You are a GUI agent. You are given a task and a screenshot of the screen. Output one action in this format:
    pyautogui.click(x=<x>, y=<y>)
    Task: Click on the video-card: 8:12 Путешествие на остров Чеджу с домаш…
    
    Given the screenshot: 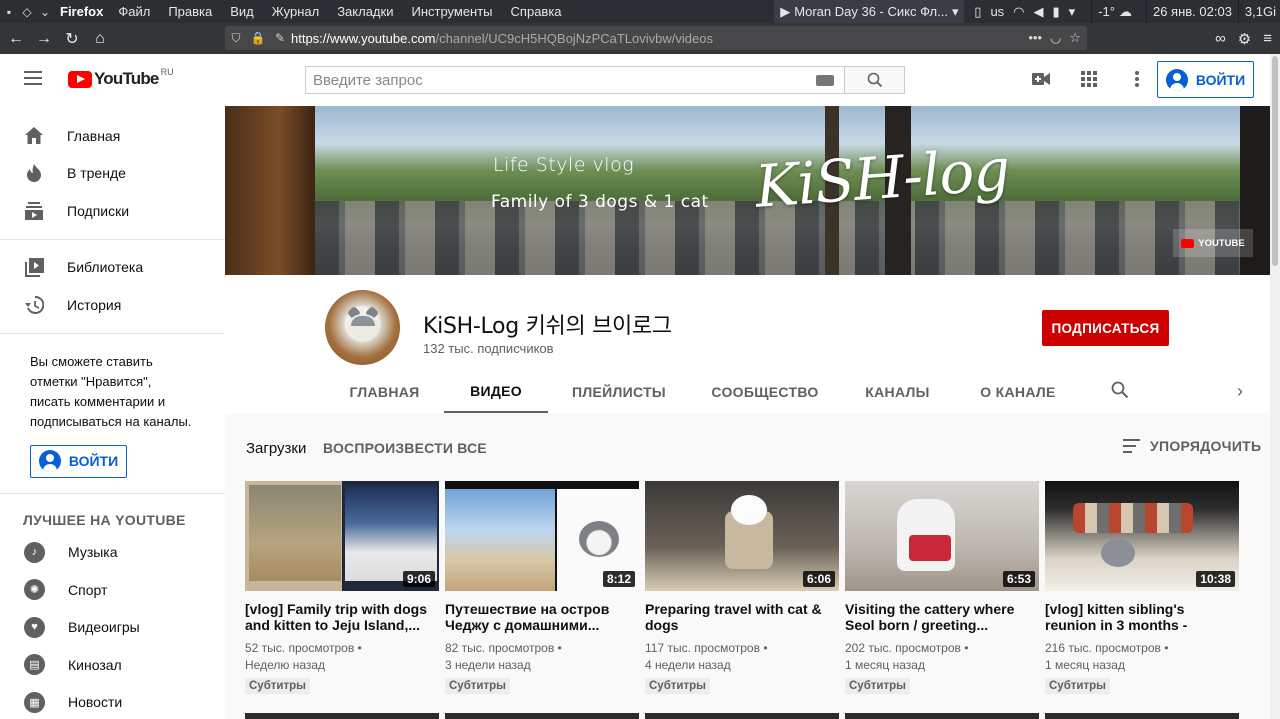 What is the action you would take?
    pyautogui.click(x=542, y=587)
    